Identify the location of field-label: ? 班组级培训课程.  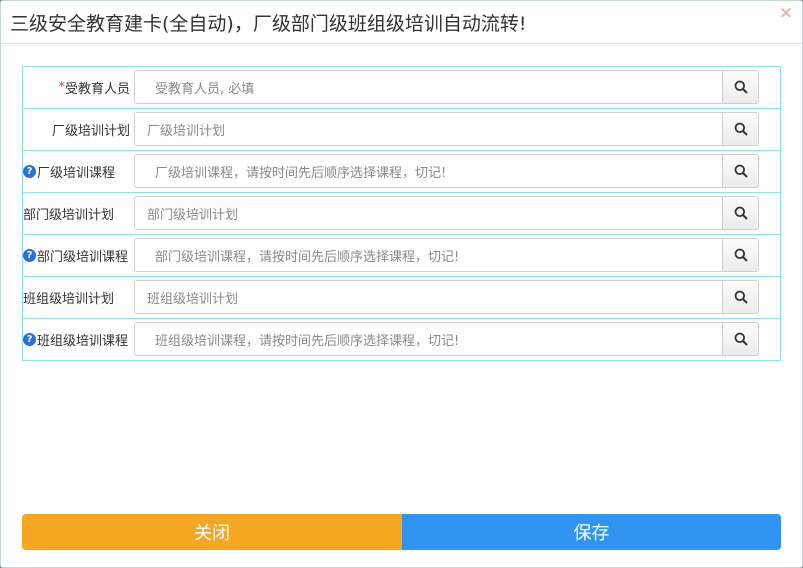
(78, 339).